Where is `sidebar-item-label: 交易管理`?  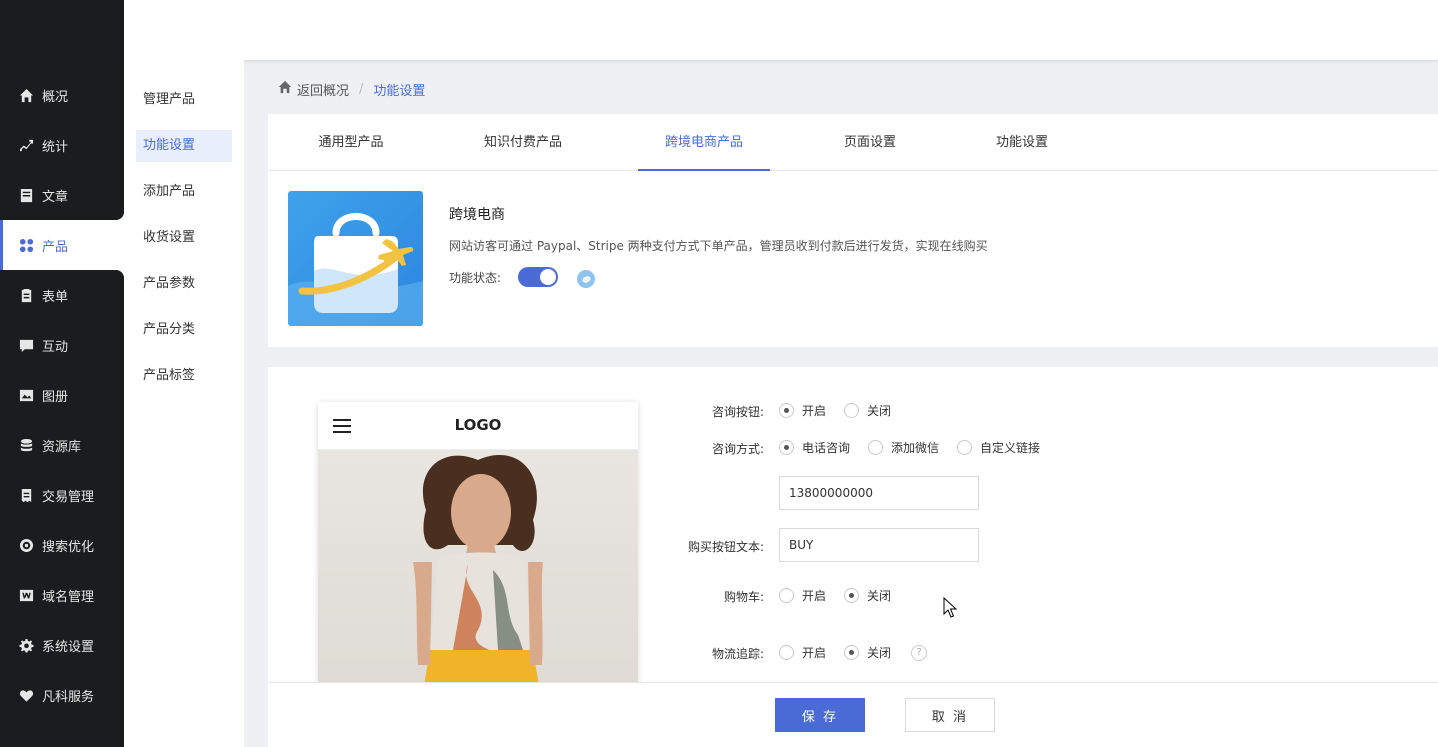 sidebar-item-label: 交易管理 is located at coordinates (68, 497).